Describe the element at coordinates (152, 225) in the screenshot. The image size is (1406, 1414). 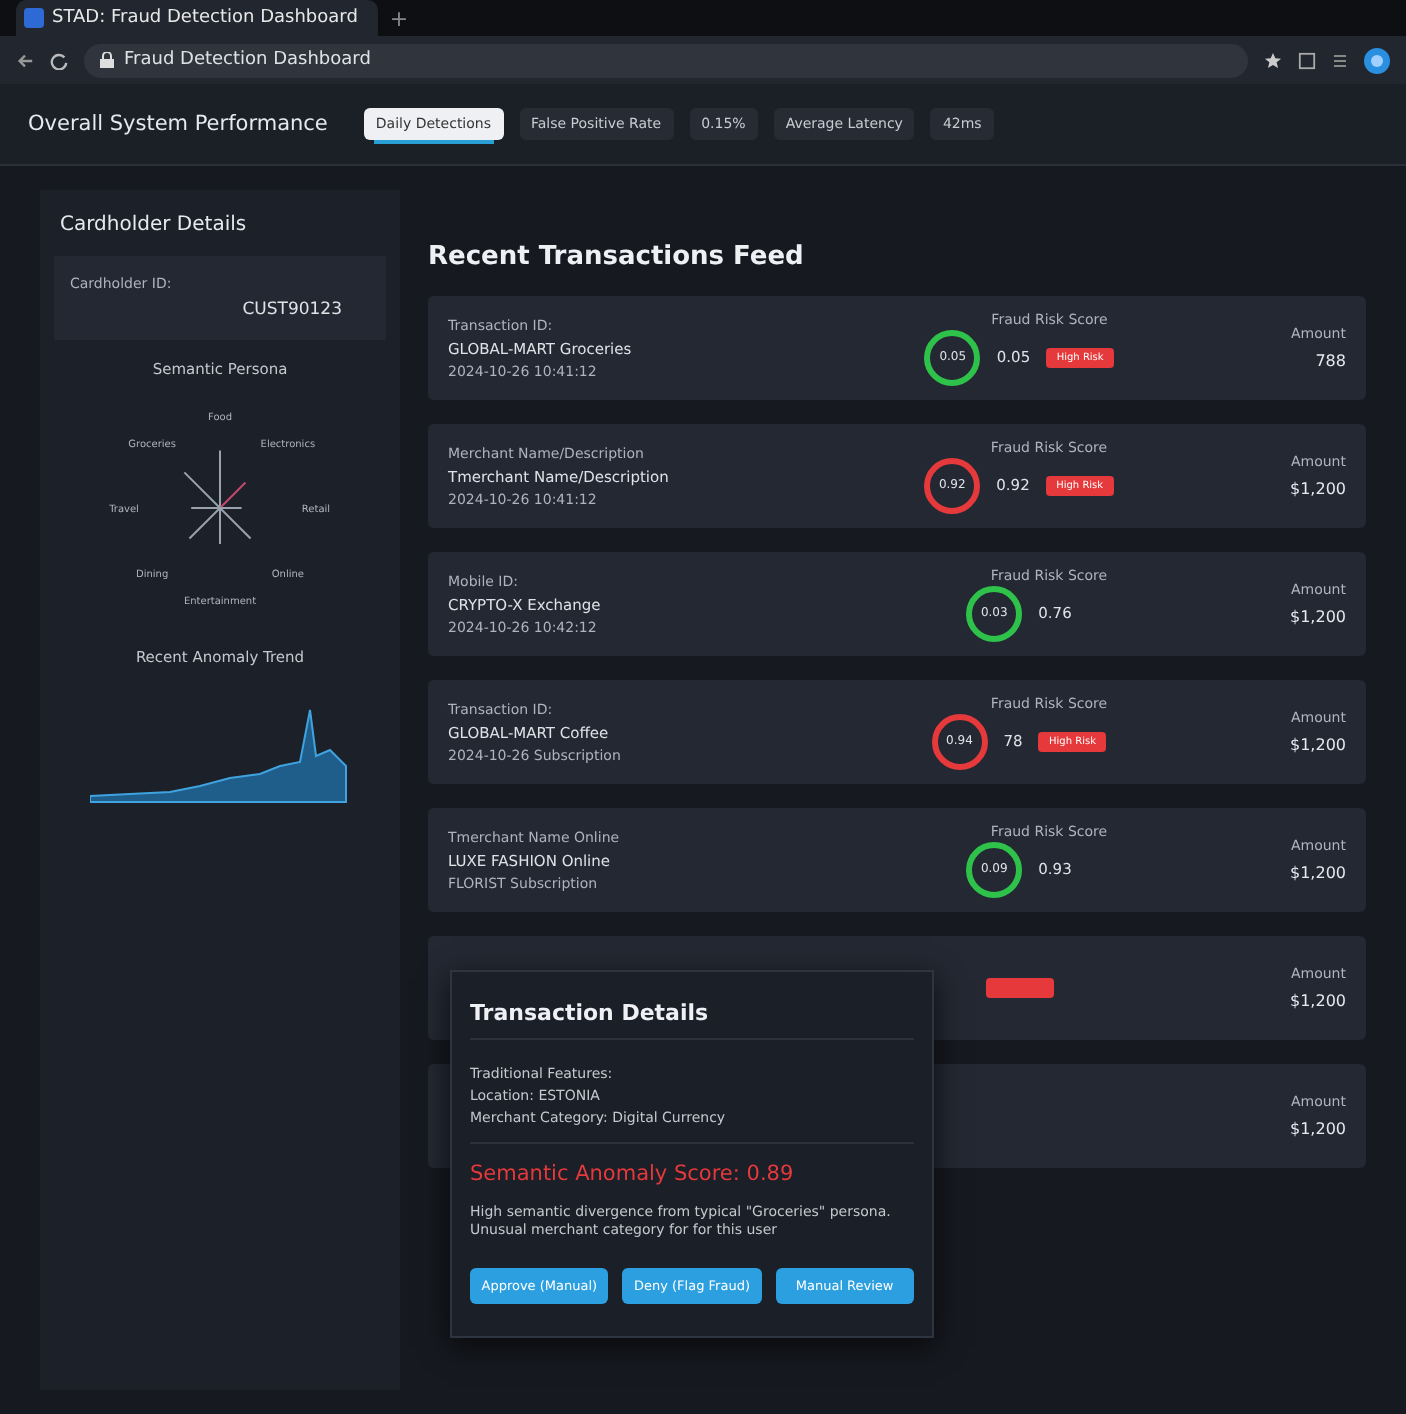
I see `sidebar-title: Cardholder Details` at that location.